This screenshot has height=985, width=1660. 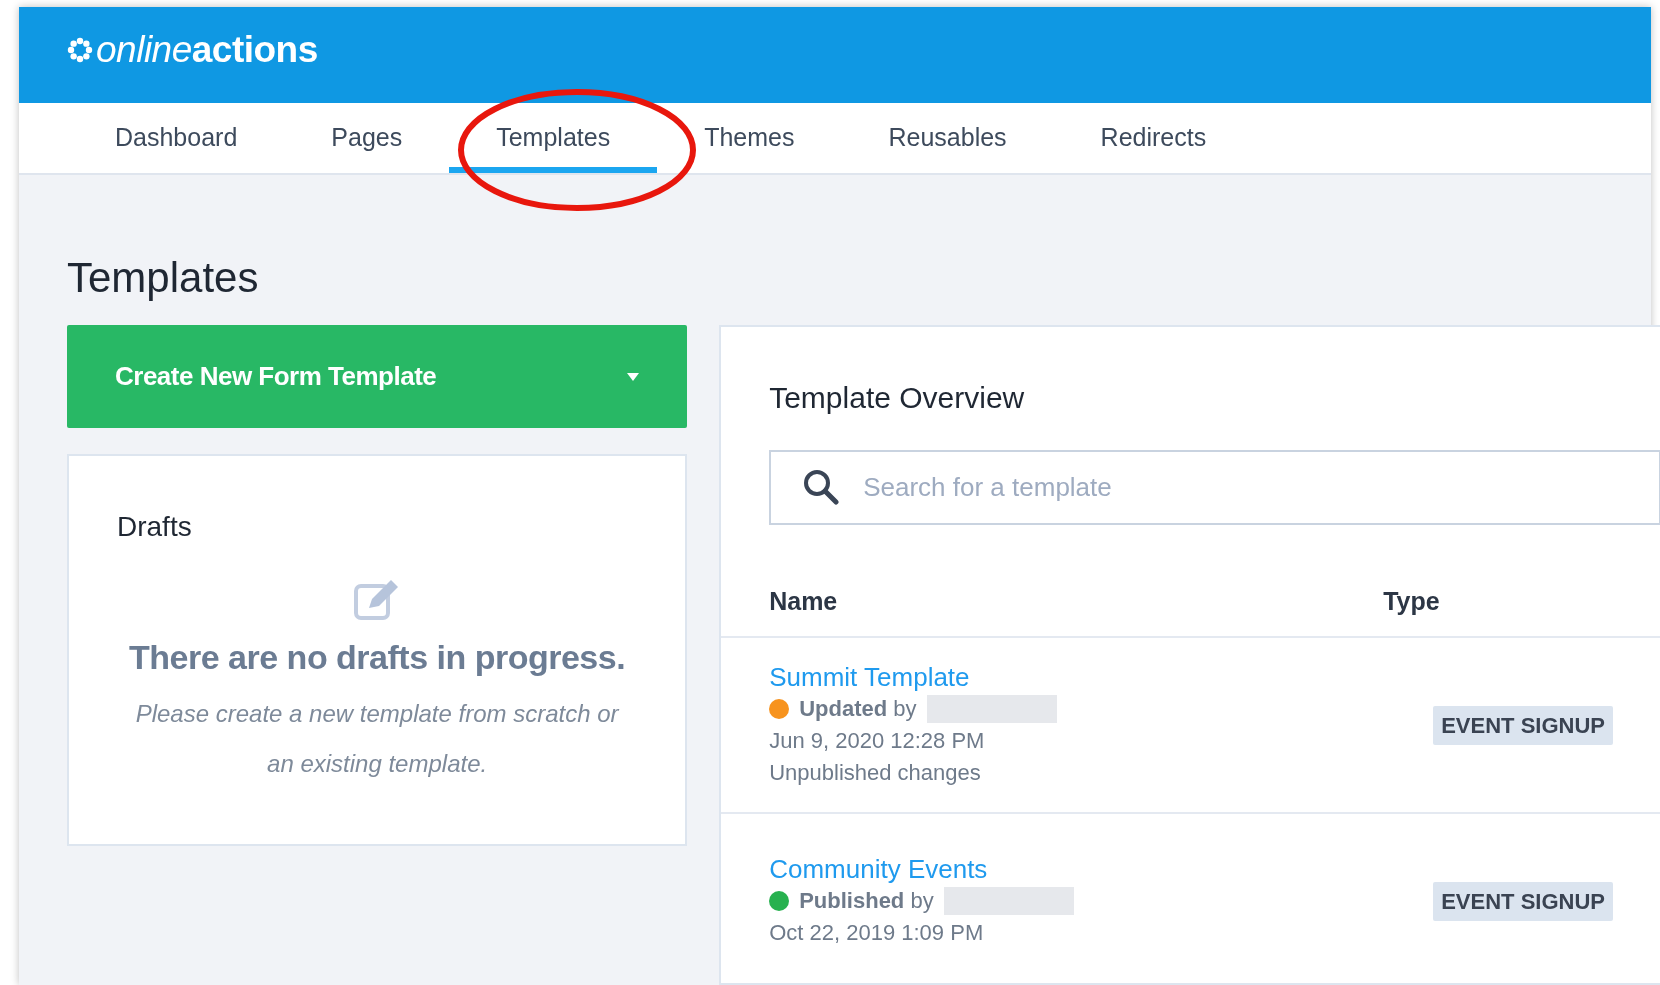 I want to click on nav-tab: Themes, so click(x=749, y=137).